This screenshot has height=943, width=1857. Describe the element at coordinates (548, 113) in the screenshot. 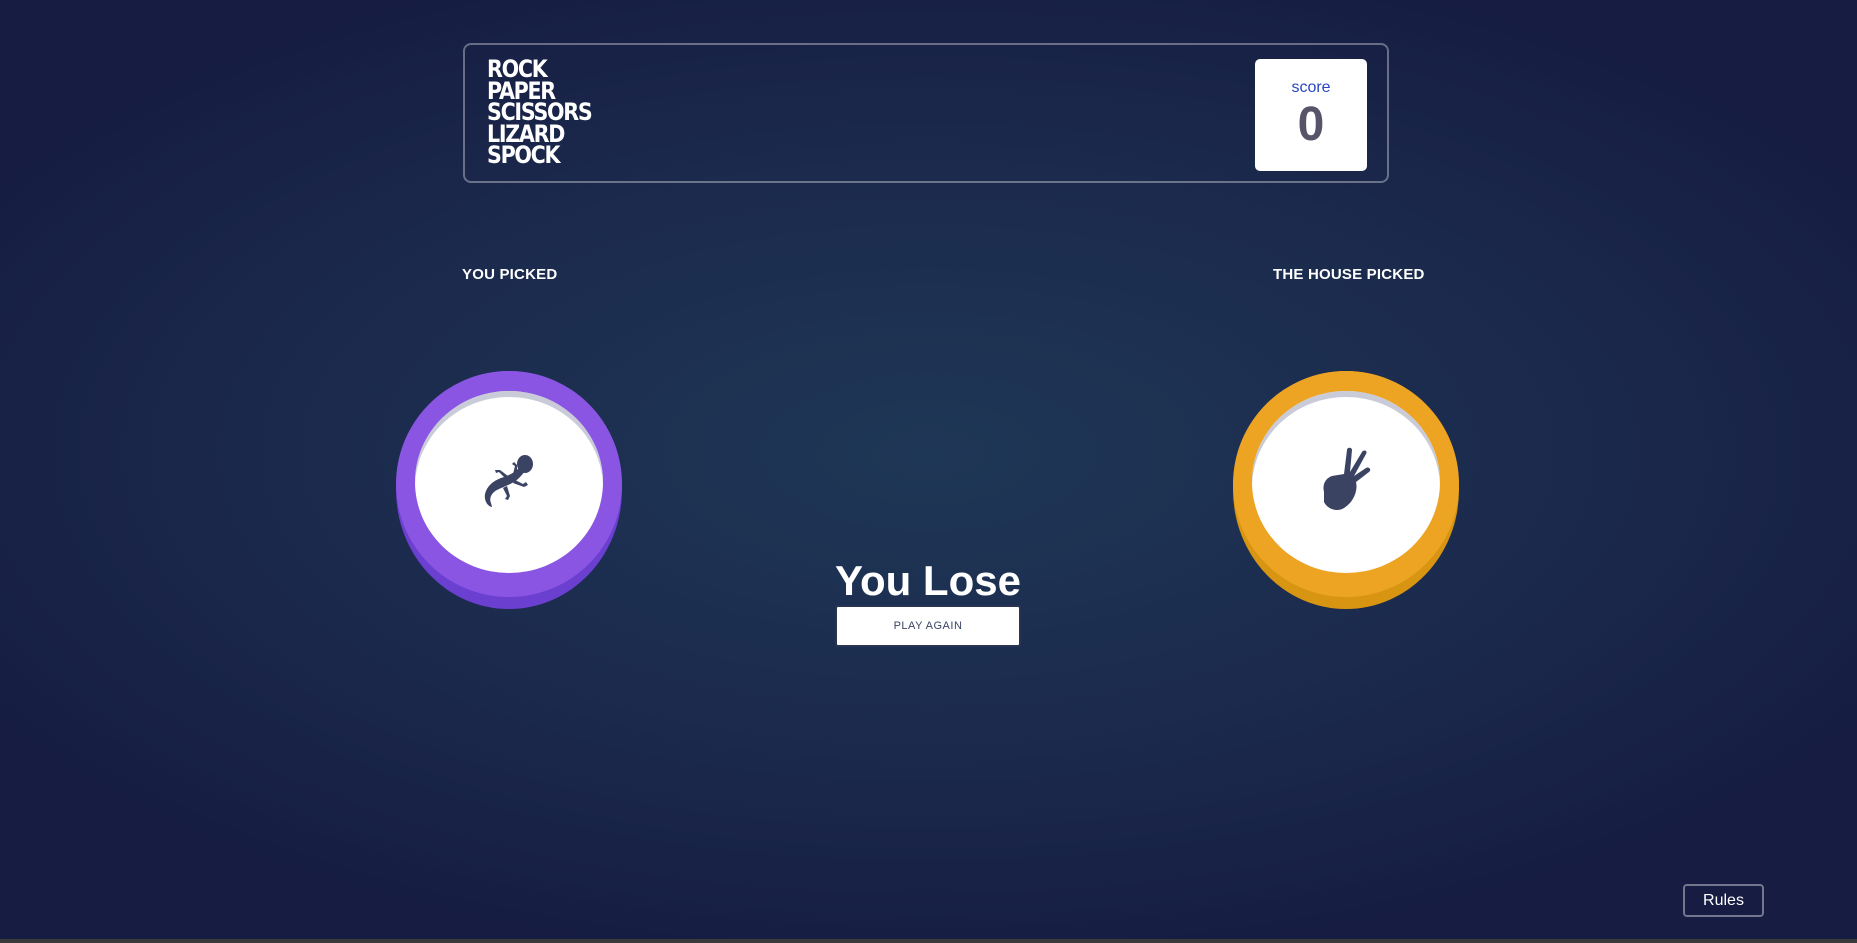

I see `game-title: ROCK PAPER SCISSORS LIZARD SPOCK` at that location.